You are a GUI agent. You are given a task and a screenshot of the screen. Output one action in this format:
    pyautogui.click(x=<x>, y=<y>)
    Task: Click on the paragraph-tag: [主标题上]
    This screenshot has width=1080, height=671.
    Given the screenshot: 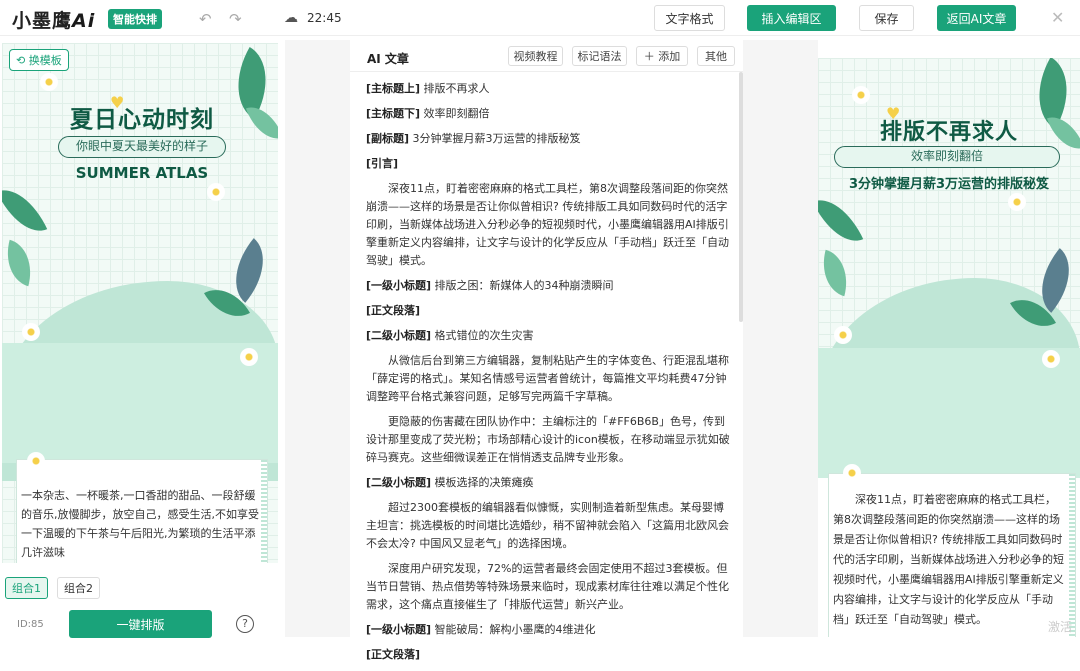 What is the action you would take?
    pyautogui.click(x=393, y=88)
    